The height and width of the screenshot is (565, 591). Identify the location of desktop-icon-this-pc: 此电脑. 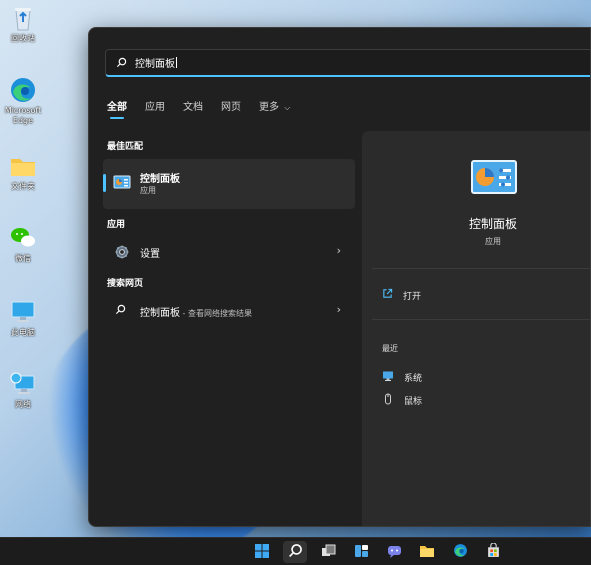
(23, 318).